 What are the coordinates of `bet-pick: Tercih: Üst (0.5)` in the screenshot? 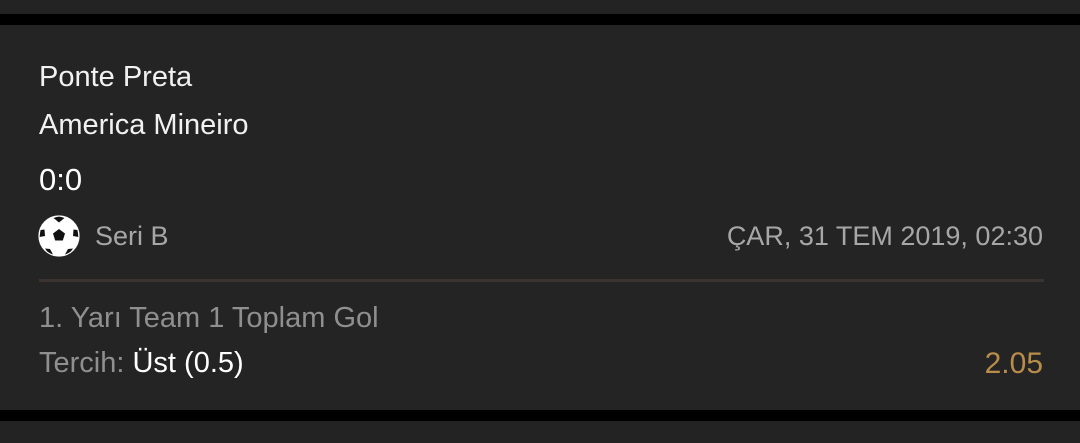 It's located at (141, 363).